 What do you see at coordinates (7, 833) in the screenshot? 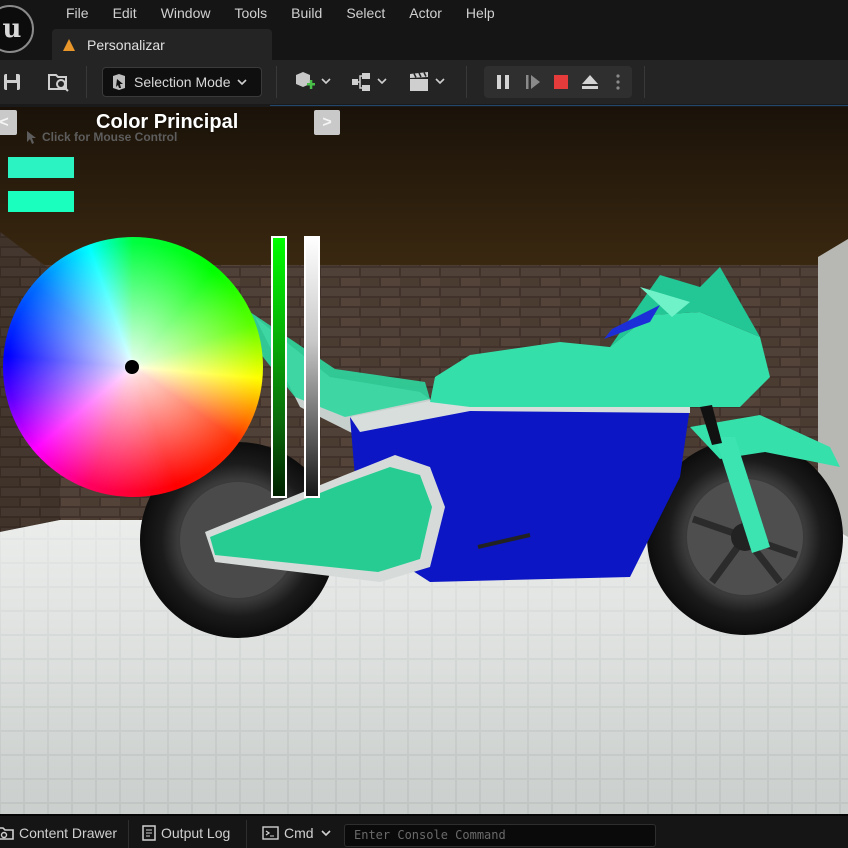
I see `content-drawer-icon` at bounding box center [7, 833].